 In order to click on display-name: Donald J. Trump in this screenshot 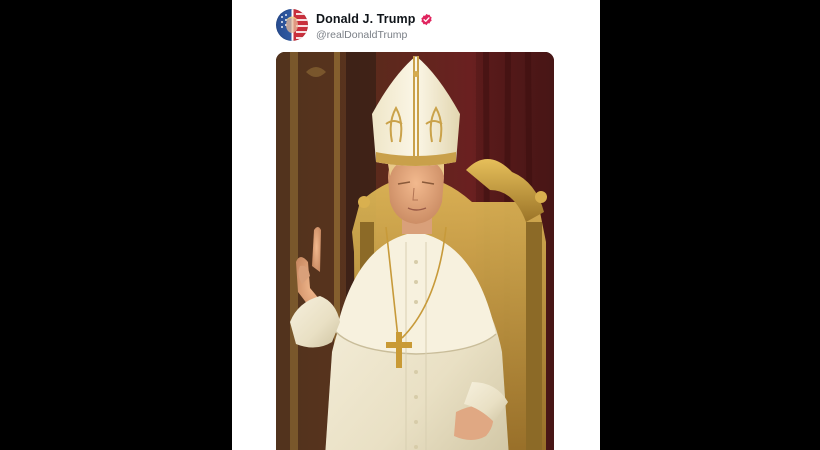, I will do `click(365, 19)`.